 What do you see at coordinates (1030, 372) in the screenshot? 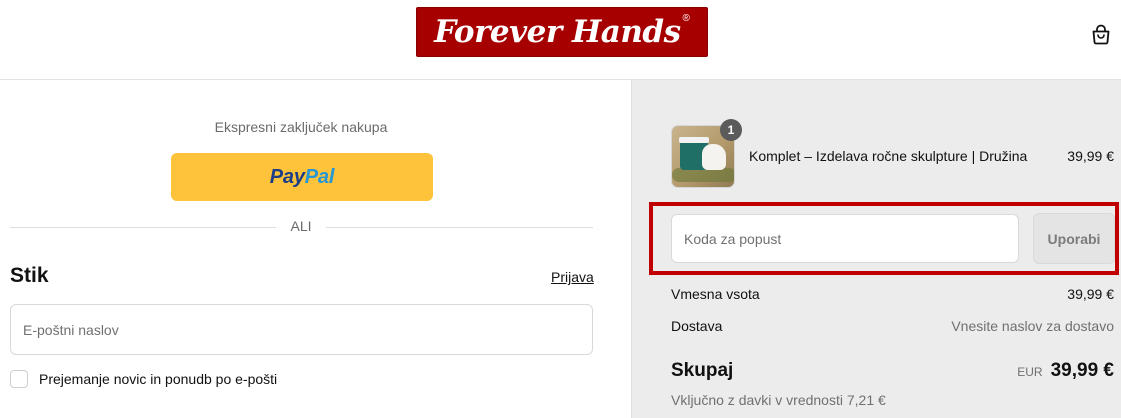
I see `total-currency: EUR` at bounding box center [1030, 372].